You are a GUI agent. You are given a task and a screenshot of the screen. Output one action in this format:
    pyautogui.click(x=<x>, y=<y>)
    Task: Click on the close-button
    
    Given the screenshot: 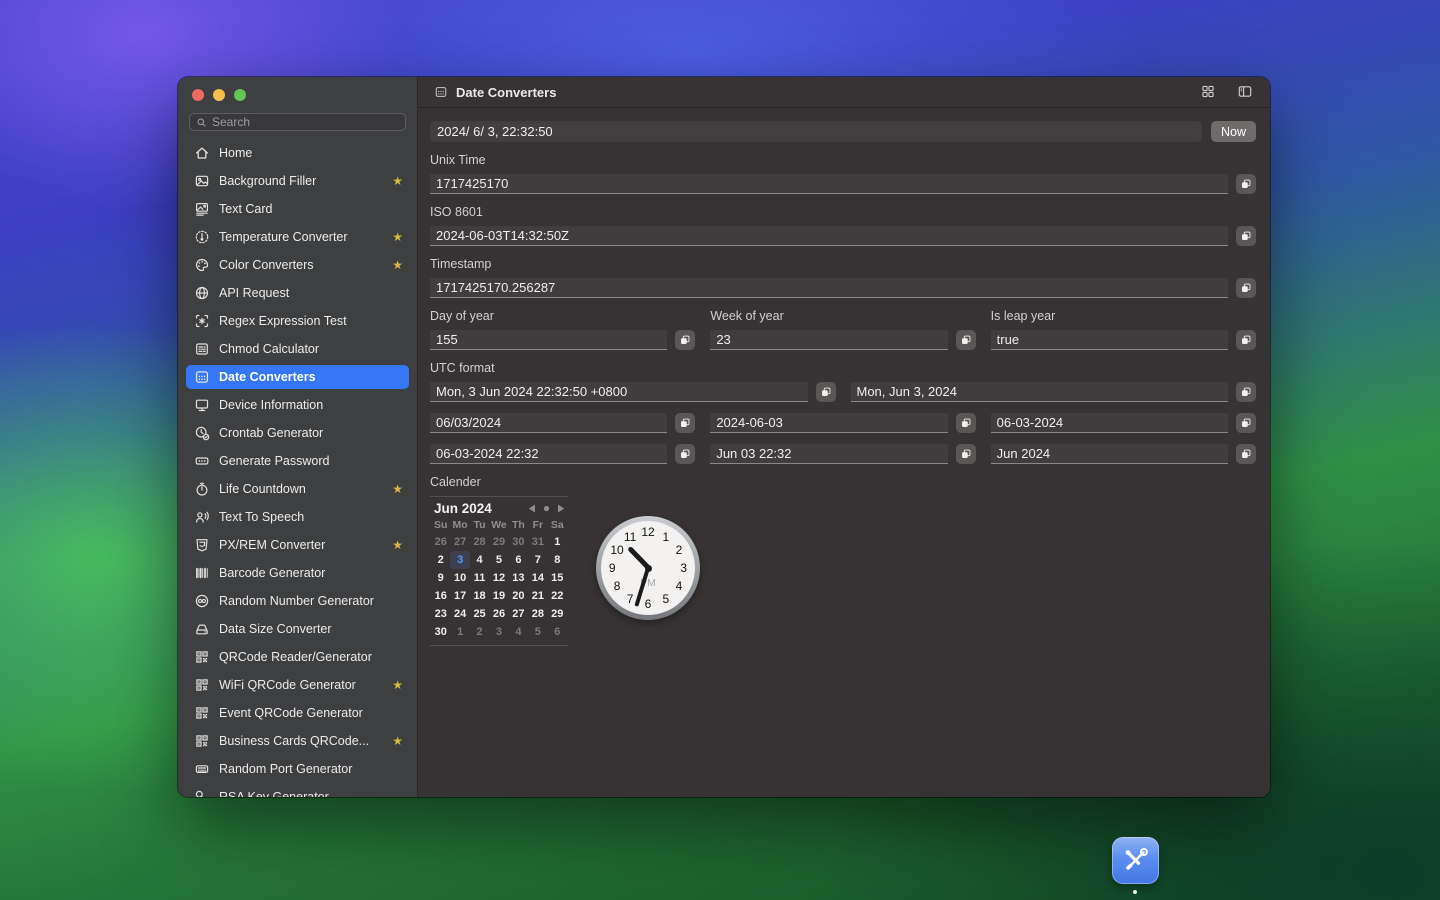 What is the action you would take?
    pyautogui.click(x=198, y=95)
    